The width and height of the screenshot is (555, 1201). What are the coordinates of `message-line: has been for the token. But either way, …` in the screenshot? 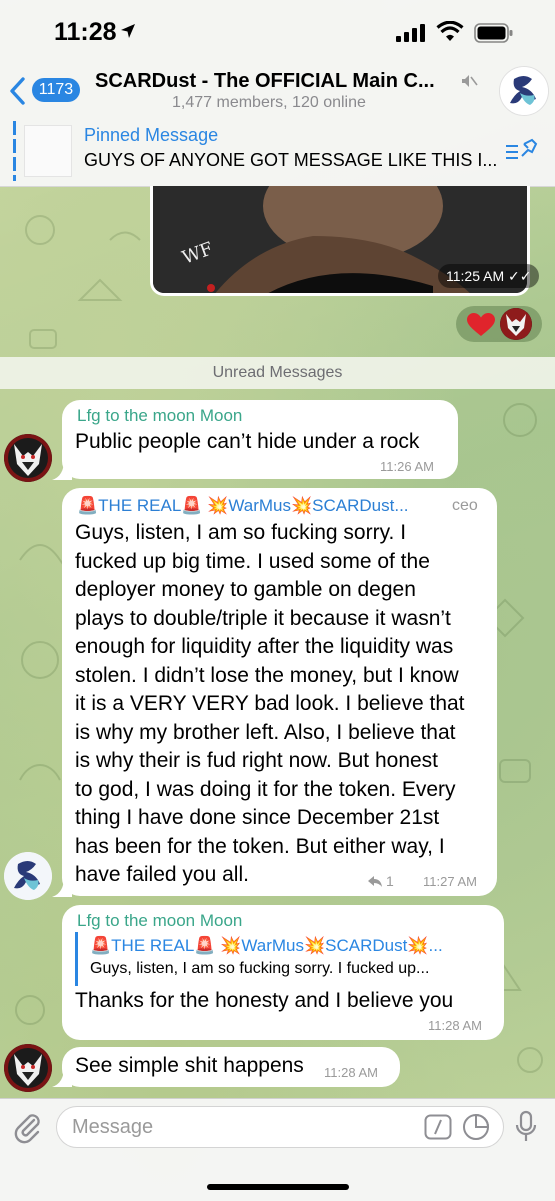 It's located at (260, 846).